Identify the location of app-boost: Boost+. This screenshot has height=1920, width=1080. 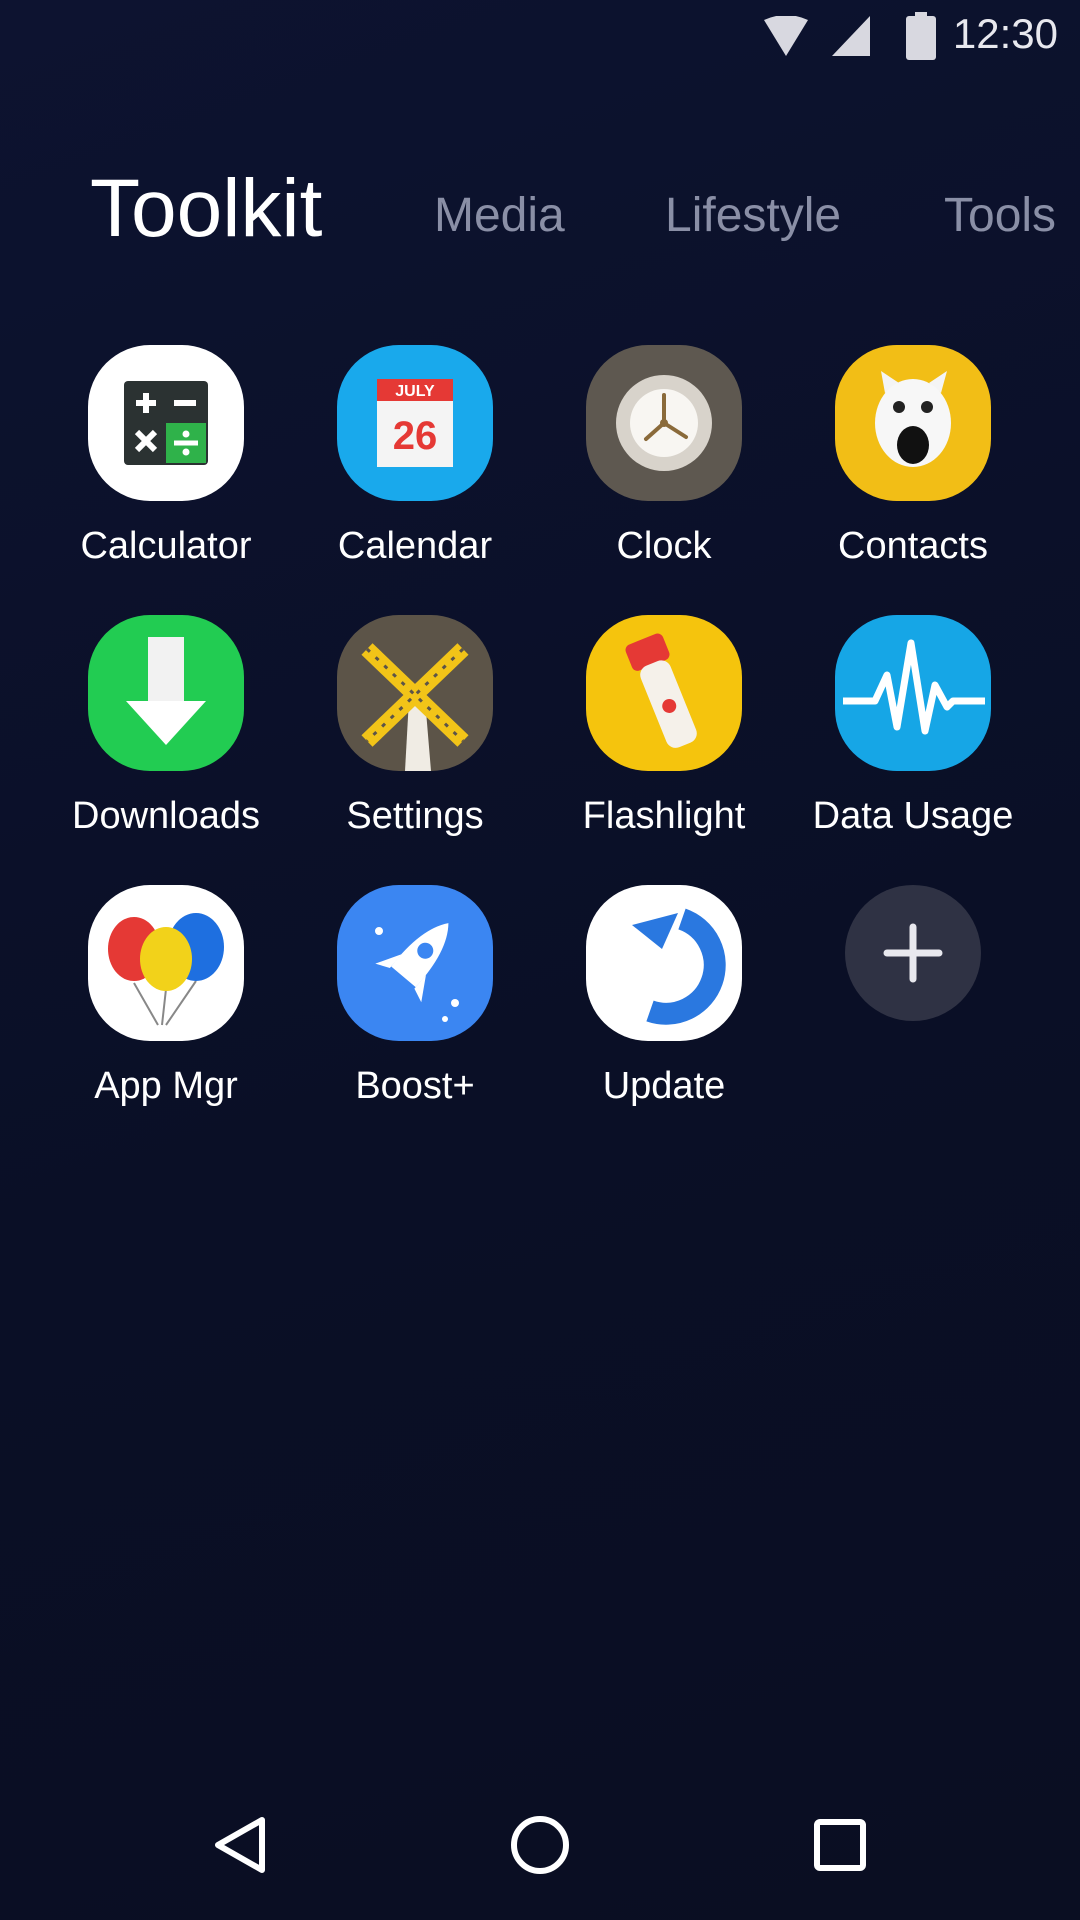
(415, 1005).